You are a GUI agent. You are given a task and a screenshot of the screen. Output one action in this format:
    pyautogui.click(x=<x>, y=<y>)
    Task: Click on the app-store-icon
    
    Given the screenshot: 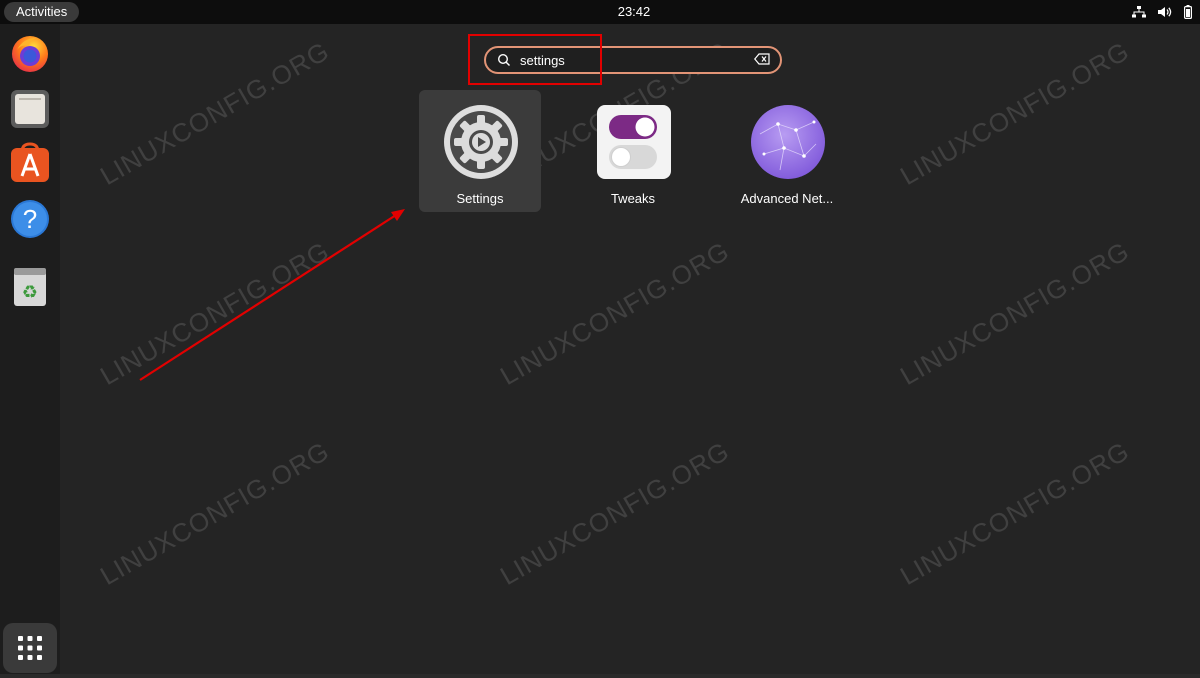 What is the action you would take?
    pyautogui.click(x=30, y=162)
    